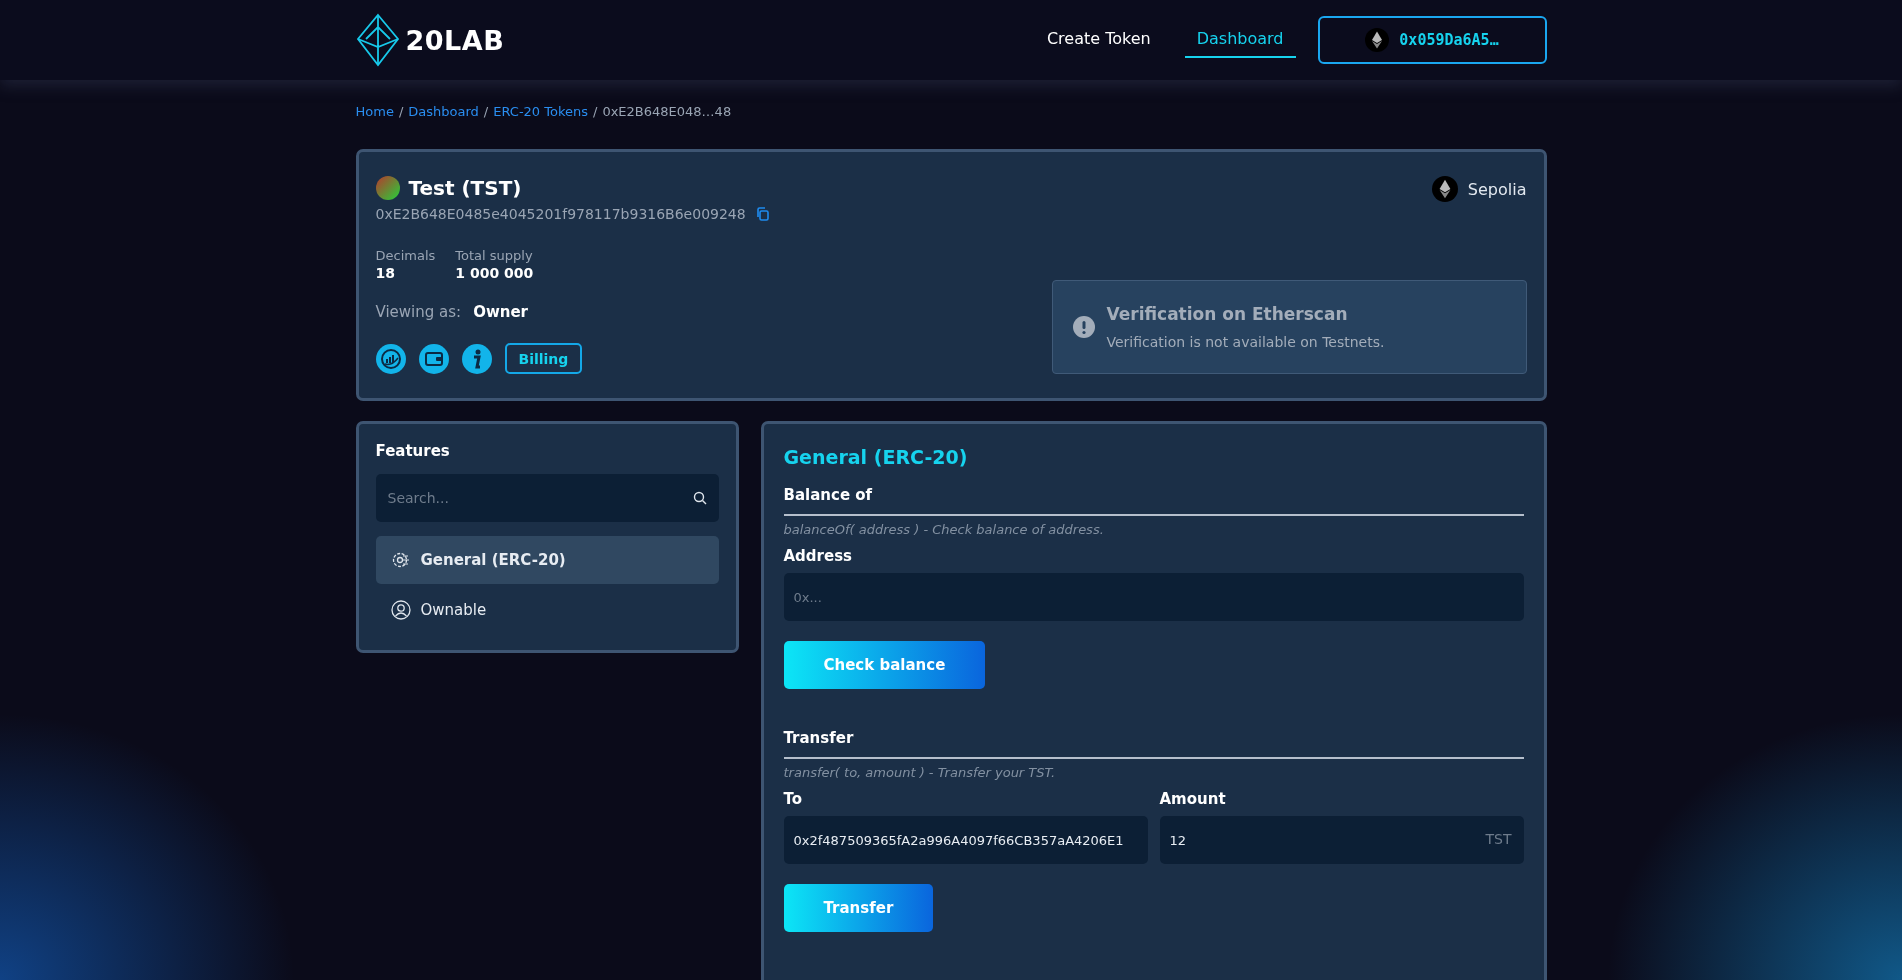 The width and height of the screenshot is (1902, 980). What do you see at coordinates (405, 255) in the screenshot?
I see `stat-label: Decimals` at bounding box center [405, 255].